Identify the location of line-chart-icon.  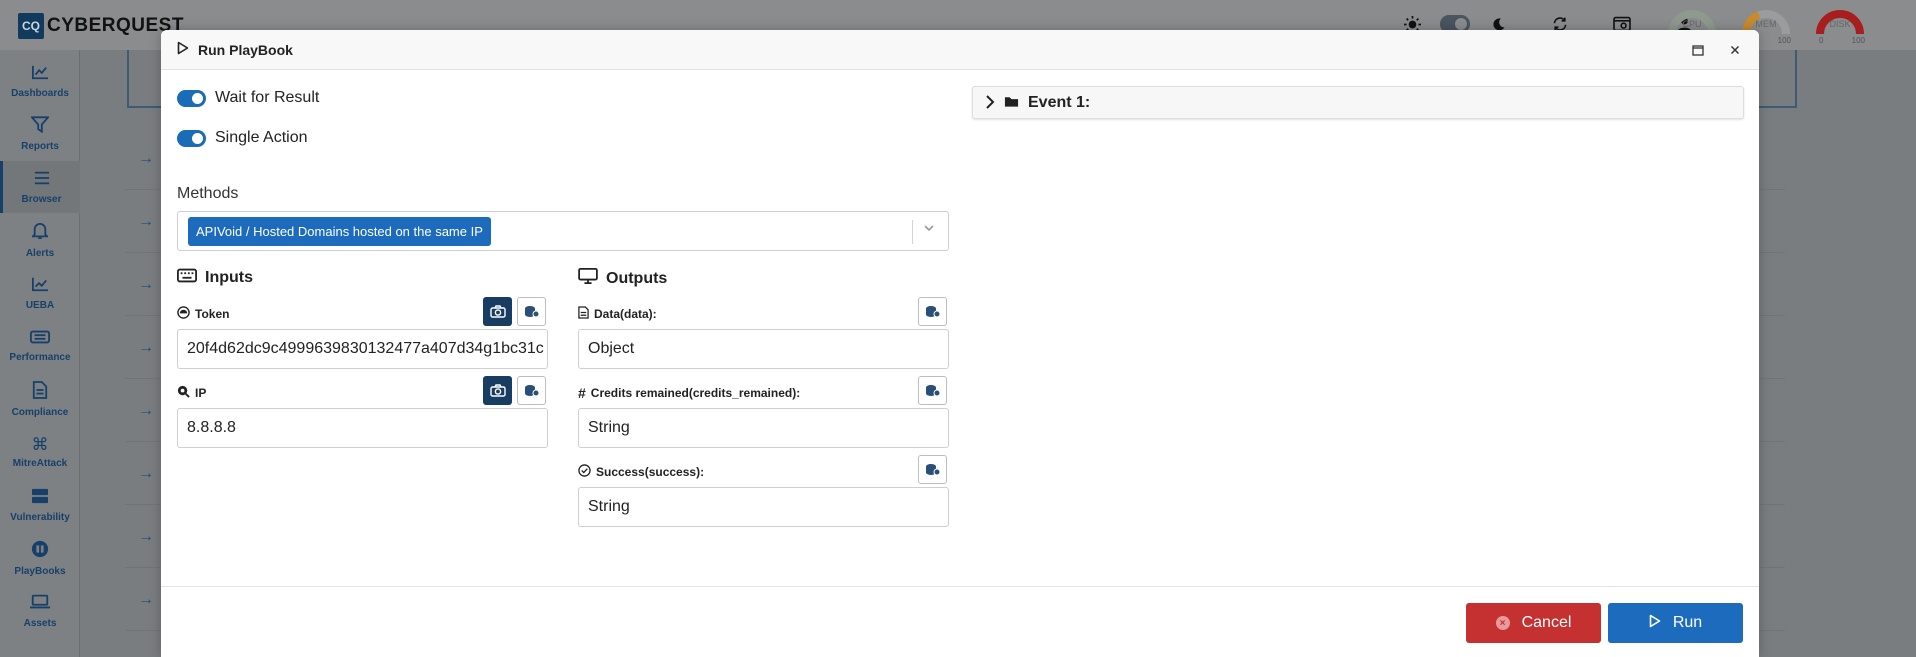
(40, 286).